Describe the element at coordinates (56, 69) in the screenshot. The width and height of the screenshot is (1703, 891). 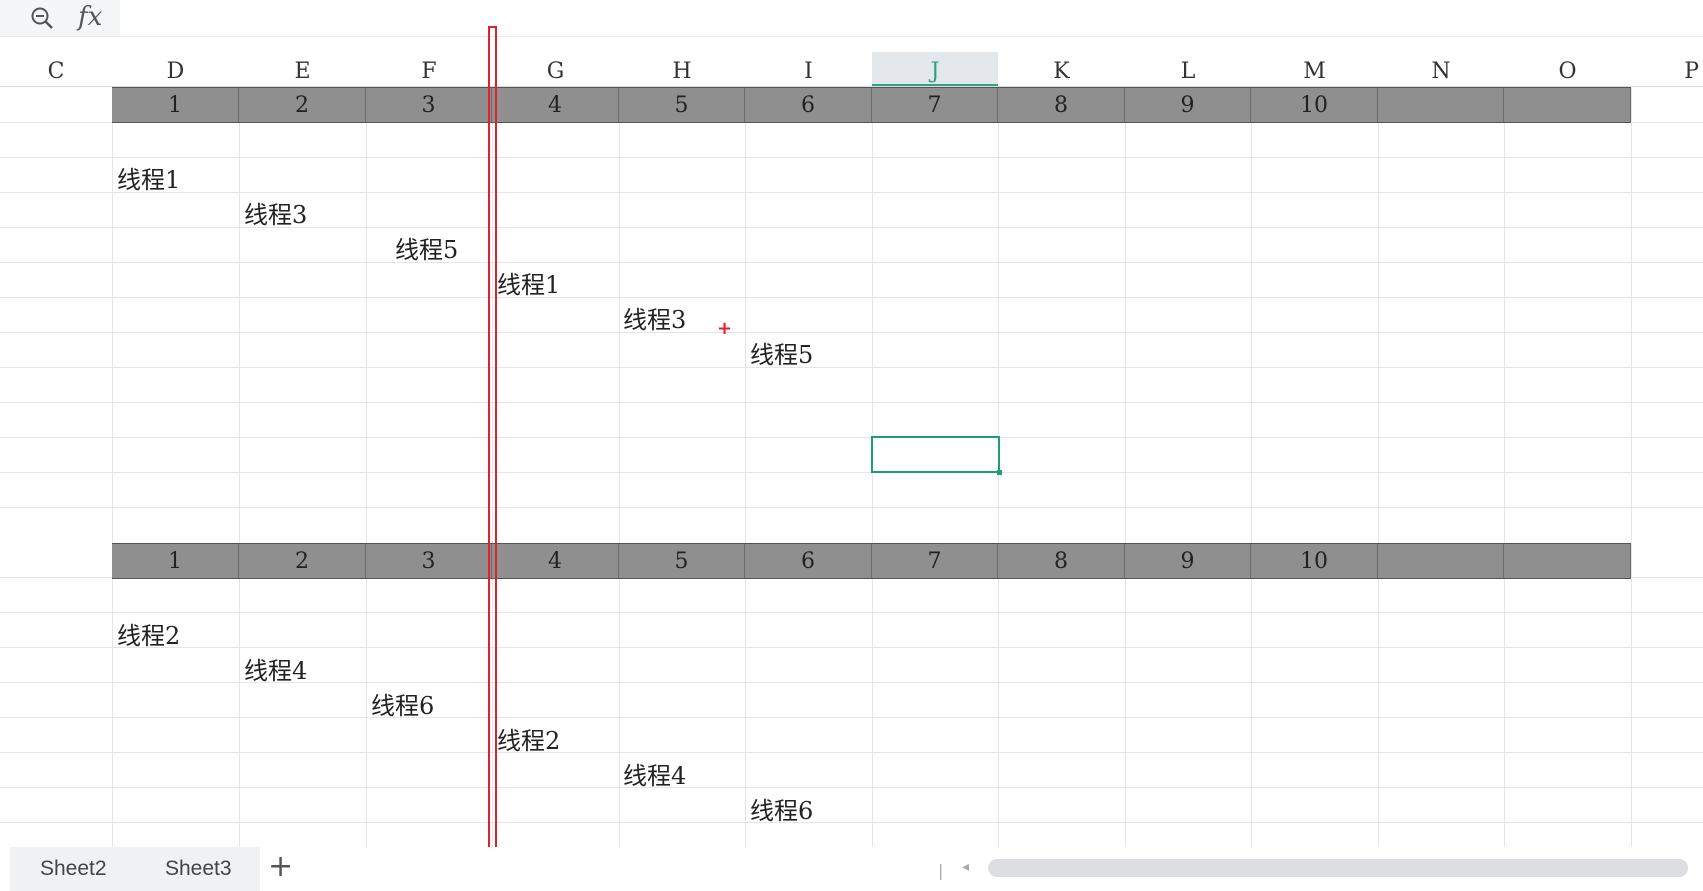
I see `column-header-c: C` at that location.